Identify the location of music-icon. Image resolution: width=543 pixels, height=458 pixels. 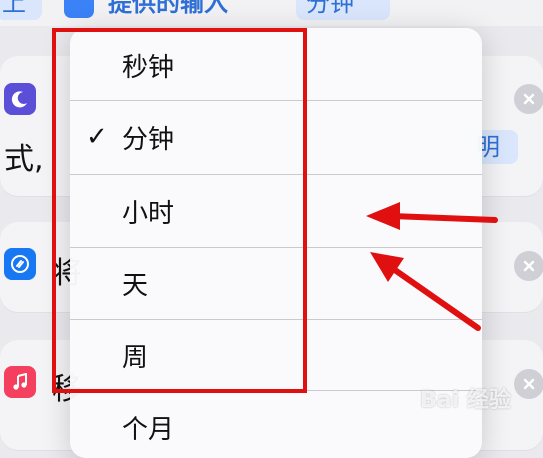
(20, 382).